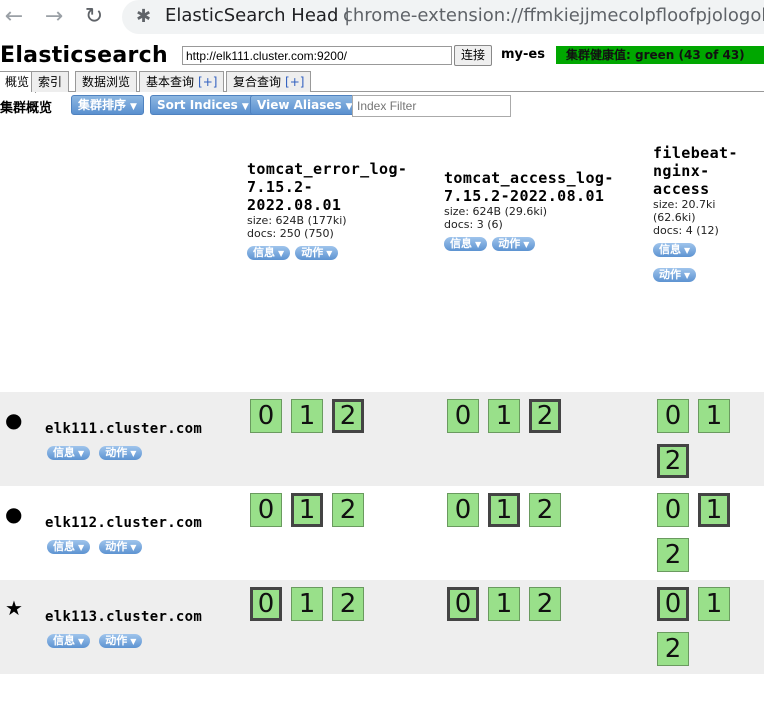  Describe the element at coordinates (144, 16) in the screenshot. I see `puzzle-piece-icon: ✱` at that location.